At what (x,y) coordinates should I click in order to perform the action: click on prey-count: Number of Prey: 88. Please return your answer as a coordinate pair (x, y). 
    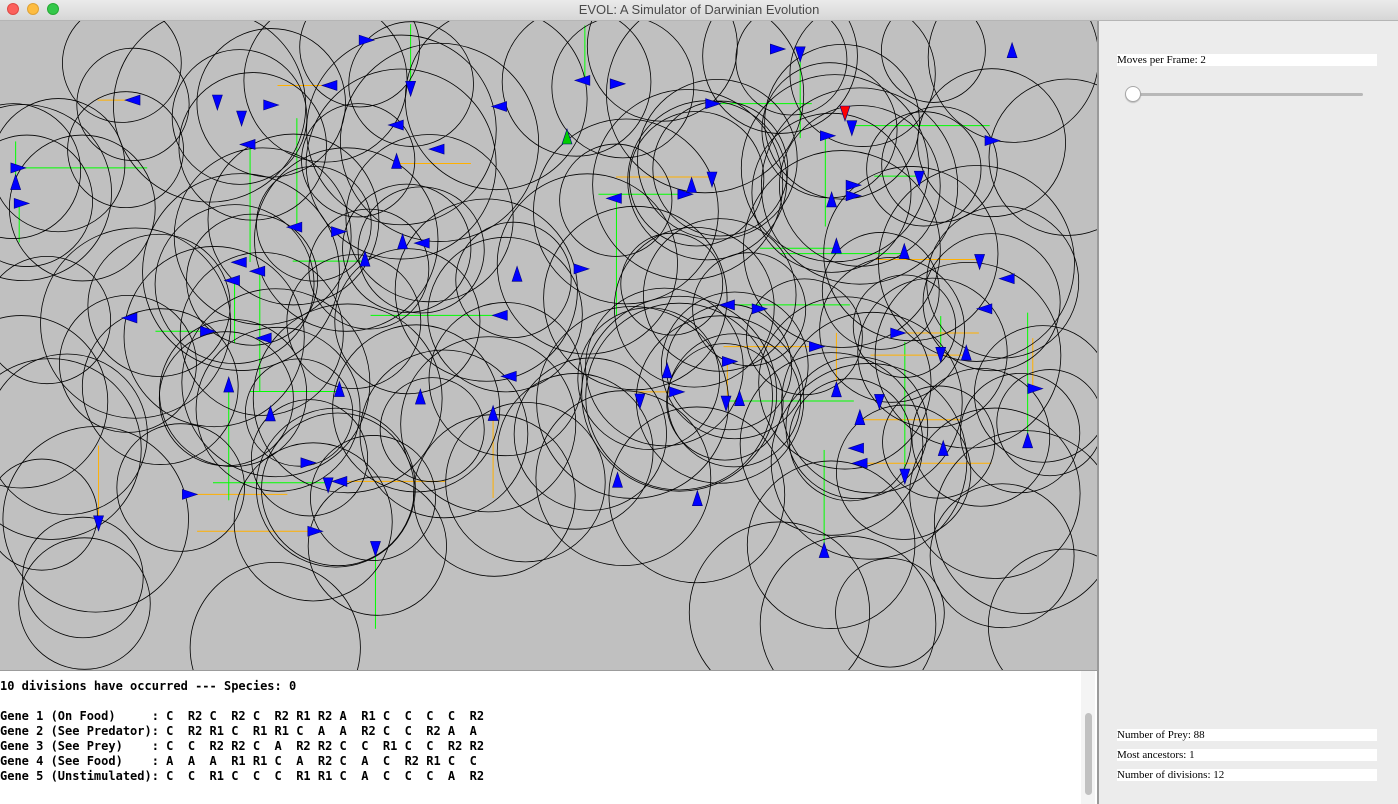
    Looking at the image, I should click on (1247, 735).